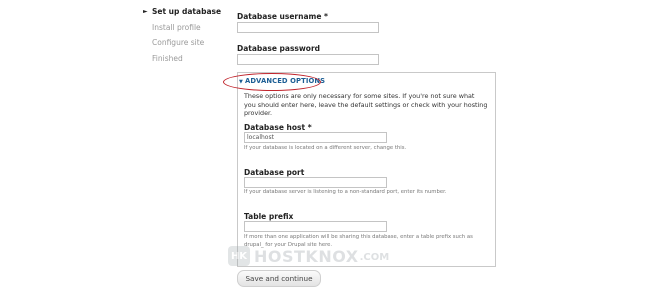  I want to click on hostknox-watermark: HK HOSTKNOX .COM, so click(308, 256).